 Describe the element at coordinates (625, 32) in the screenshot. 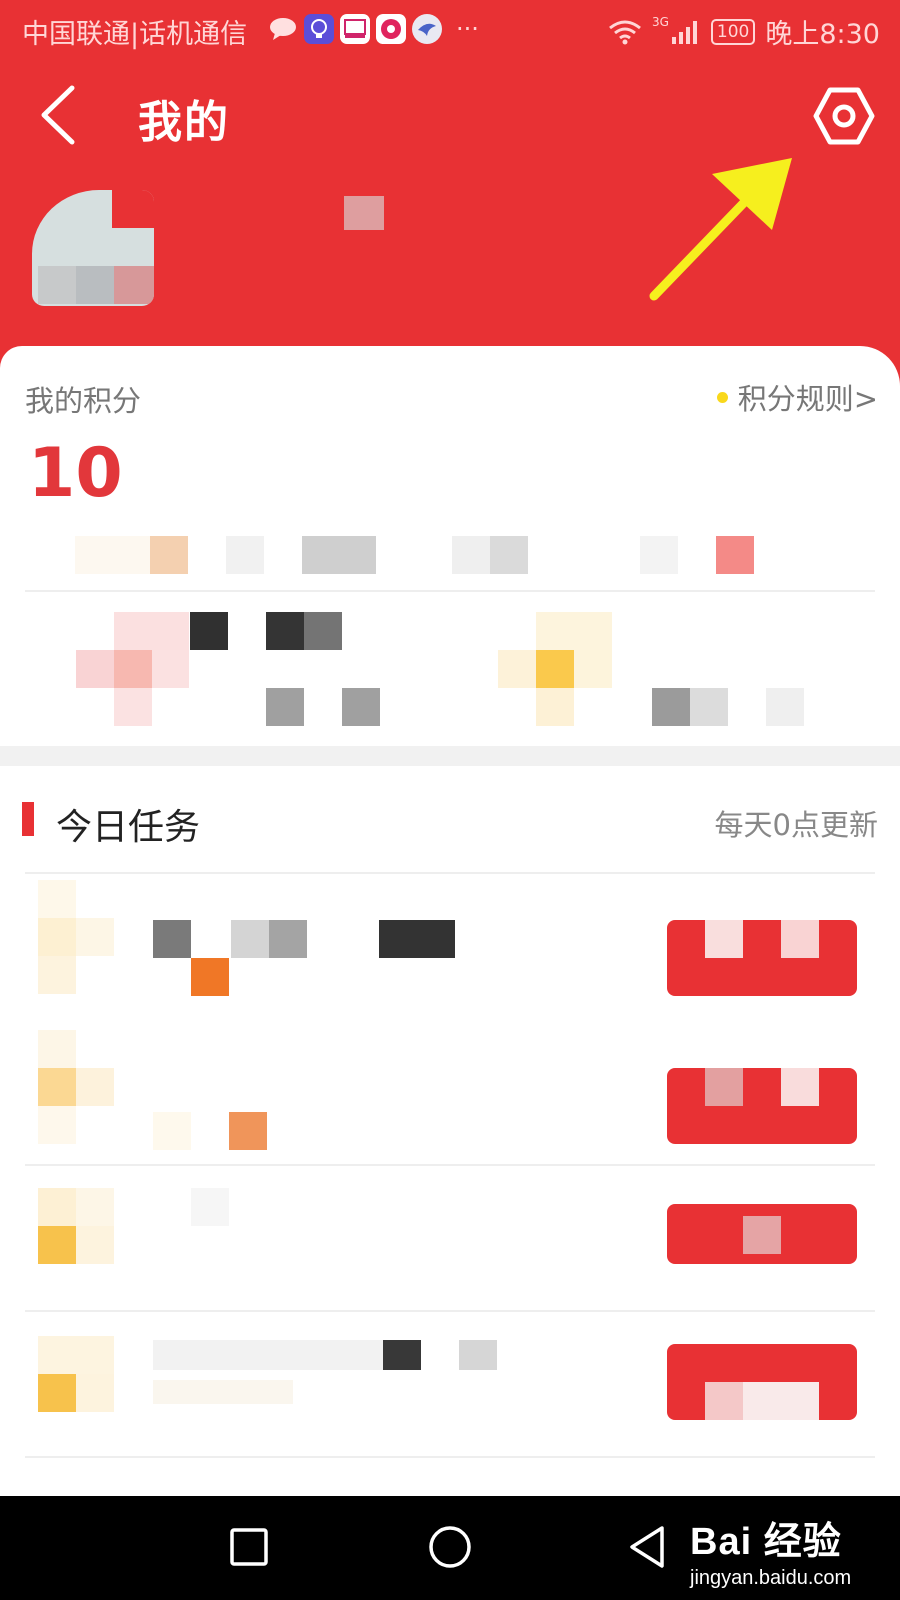

I see `wifi-icon` at that location.